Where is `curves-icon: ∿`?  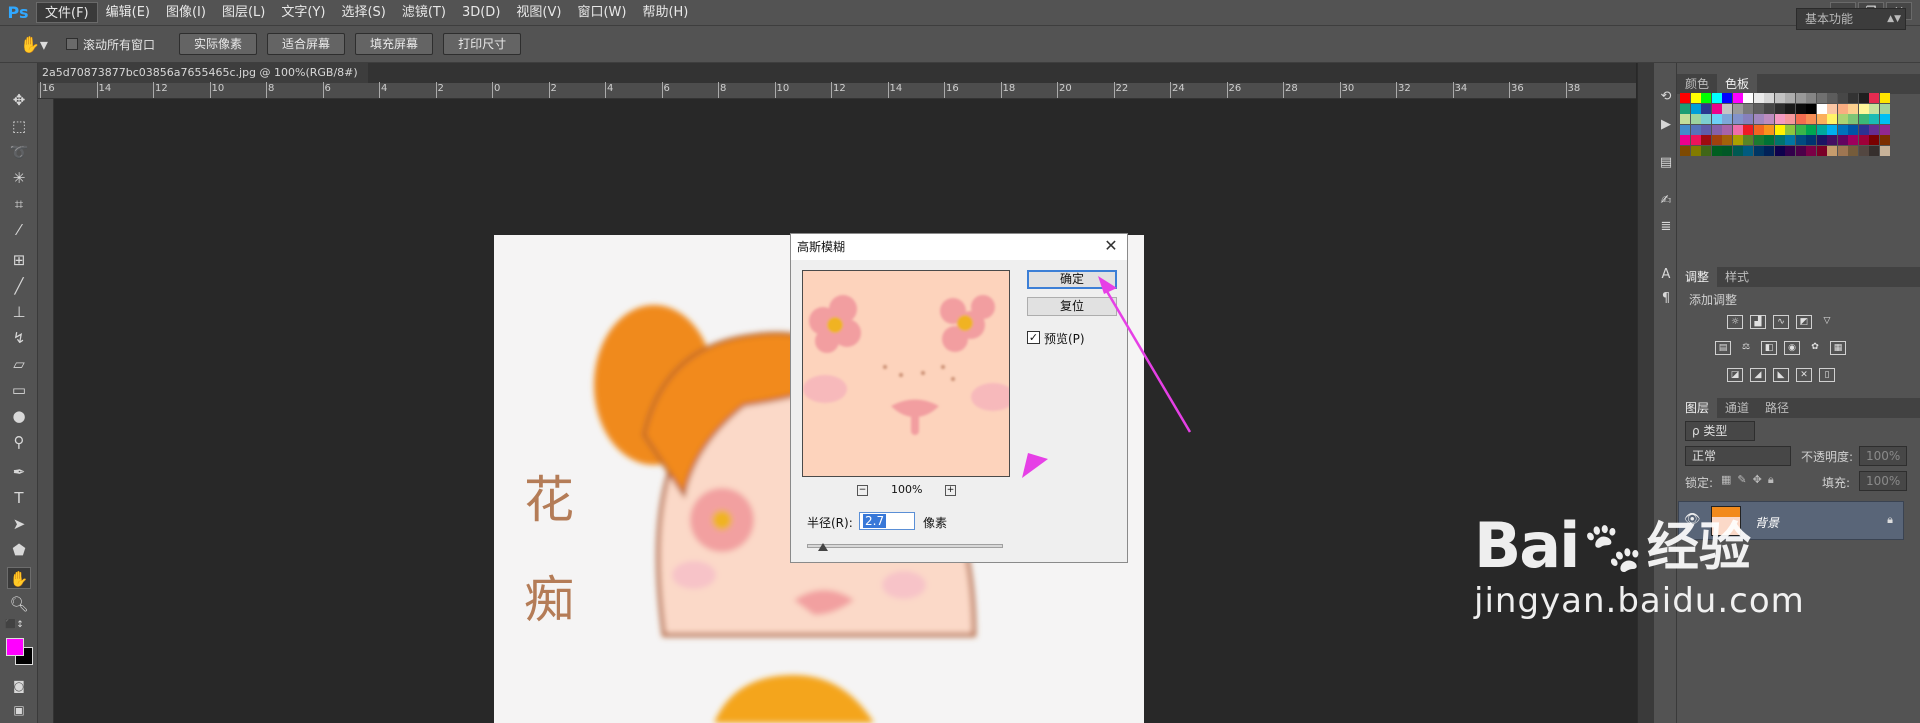
curves-icon: ∿ is located at coordinates (1781, 322).